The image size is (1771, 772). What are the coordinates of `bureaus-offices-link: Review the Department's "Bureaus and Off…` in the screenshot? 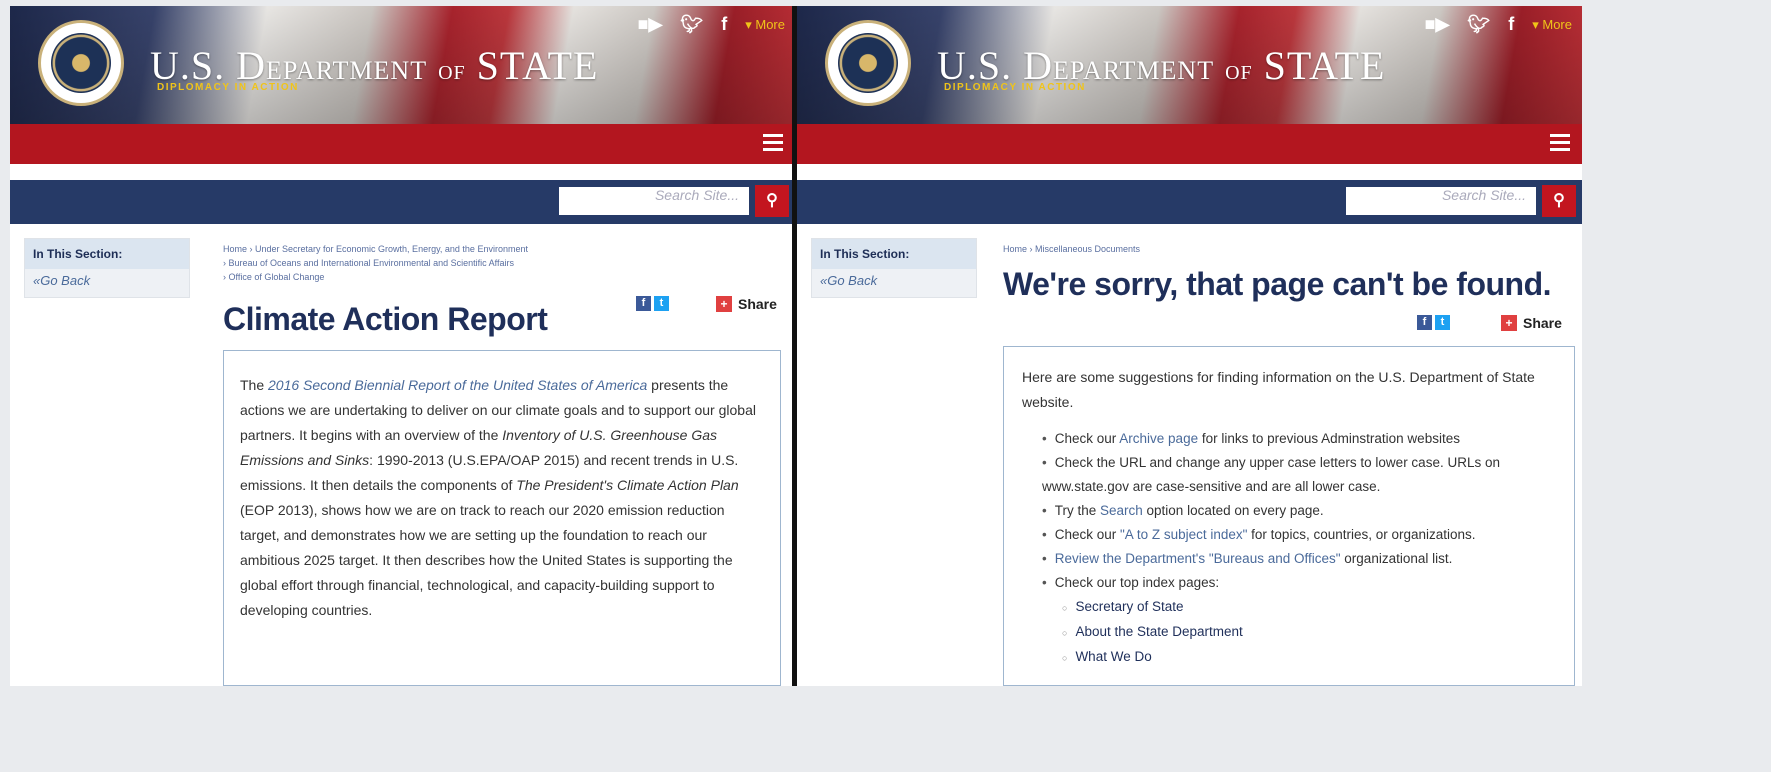 It's located at (1198, 558).